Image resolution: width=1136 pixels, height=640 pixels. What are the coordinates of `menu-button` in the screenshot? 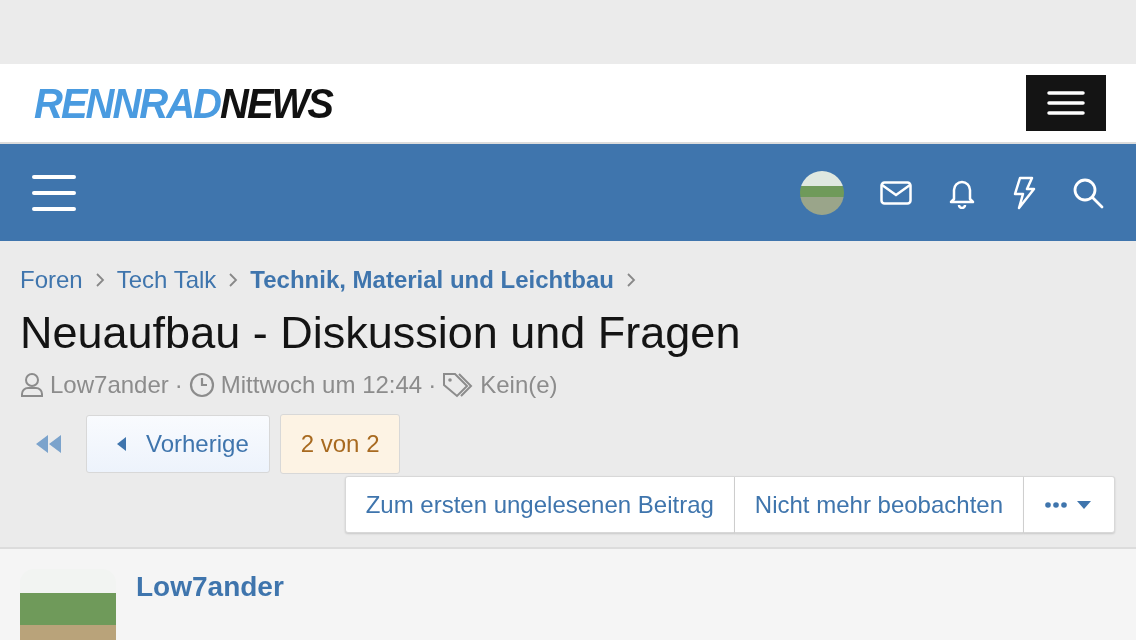 It's located at (1066, 103).